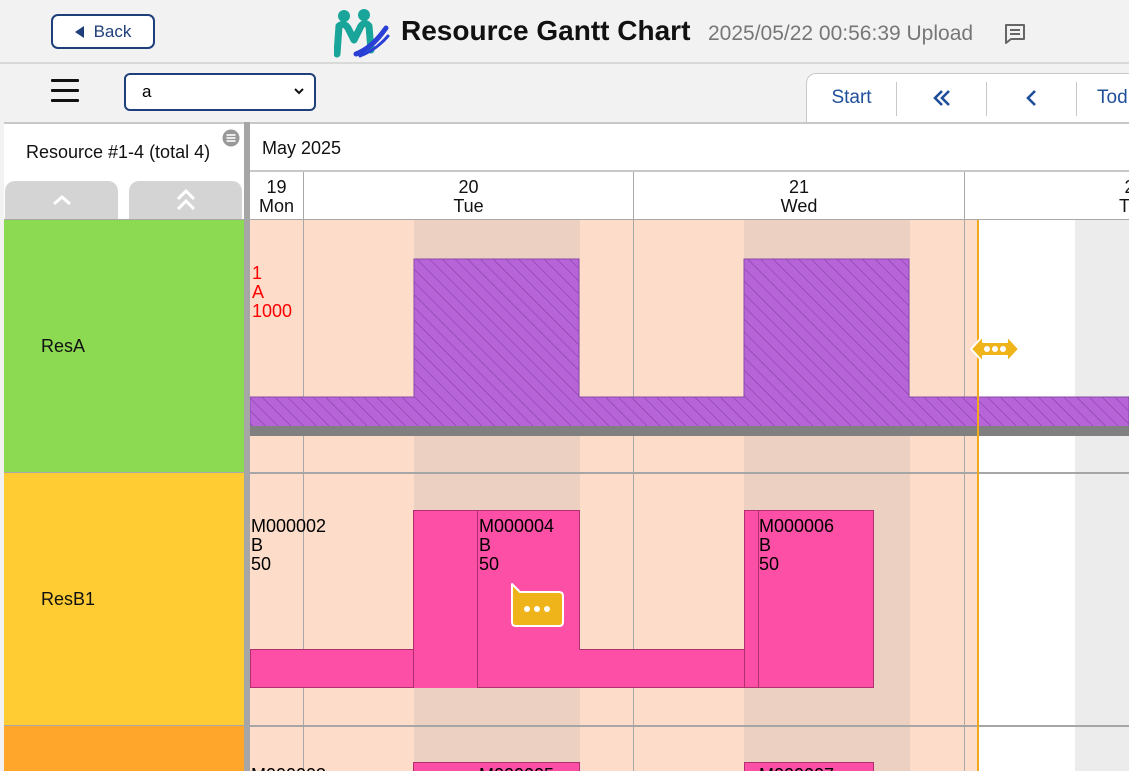 The width and height of the screenshot is (1129, 771). I want to click on nav-back-button, so click(1031, 98).